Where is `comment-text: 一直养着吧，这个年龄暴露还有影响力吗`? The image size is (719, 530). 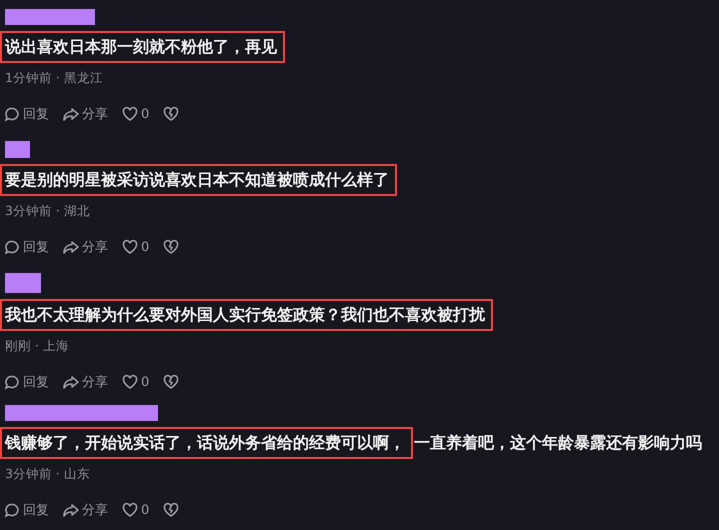 comment-text: 一直养着吧，这个年龄暴露还有影响力吗 is located at coordinates (558, 443).